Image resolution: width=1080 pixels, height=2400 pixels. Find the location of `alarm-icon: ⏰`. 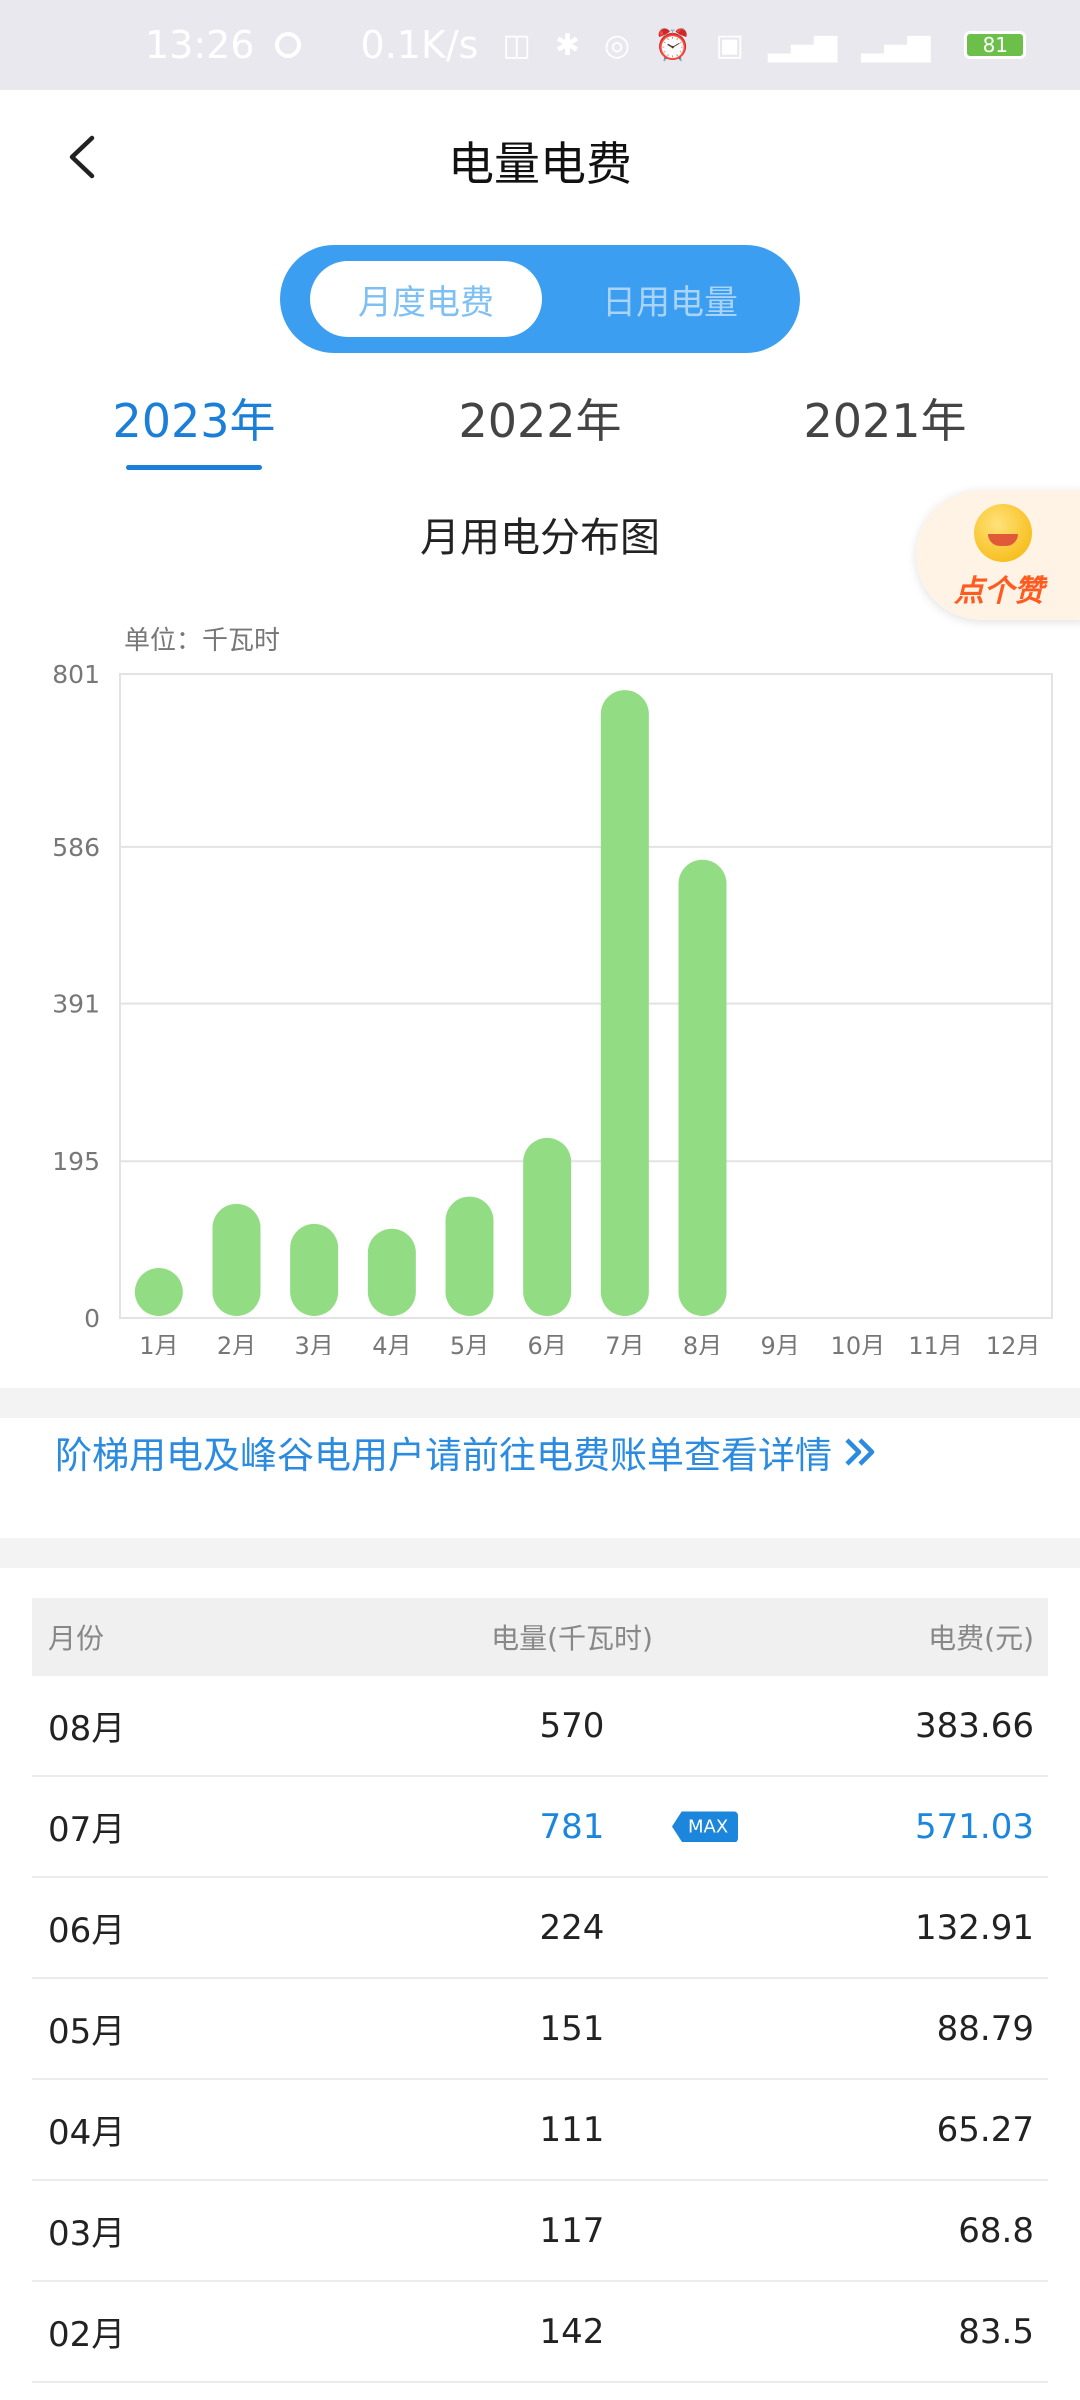

alarm-icon: ⏰ is located at coordinates (673, 45).